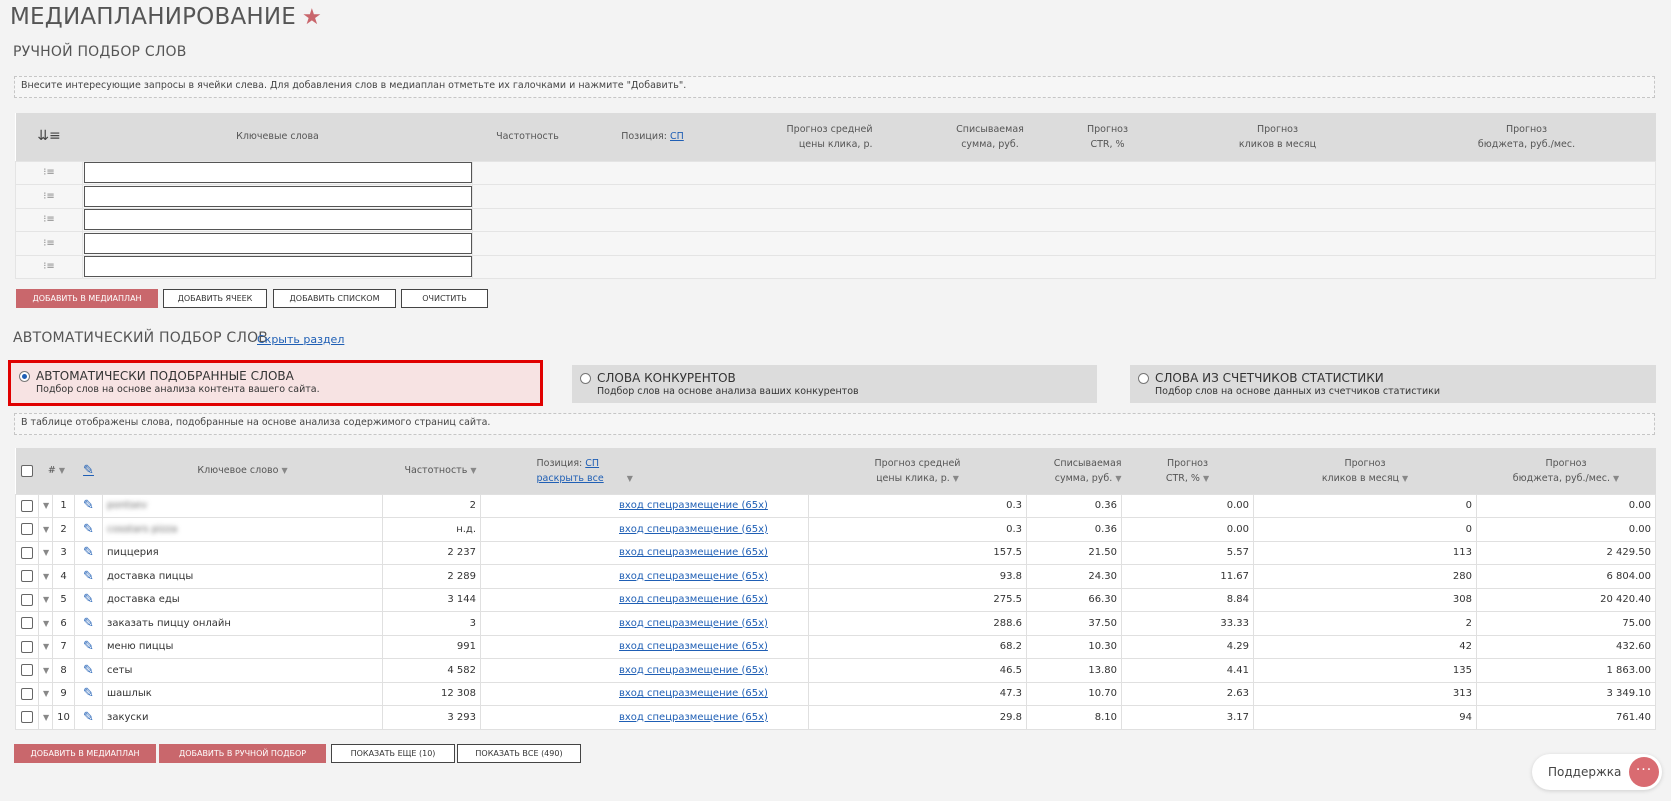 This screenshot has width=1671, height=801. Describe the element at coordinates (215, 298) in the screenshot. I see `add-cells-button: ДОБАВИТЬ ЯЧЕЕК` at that location.